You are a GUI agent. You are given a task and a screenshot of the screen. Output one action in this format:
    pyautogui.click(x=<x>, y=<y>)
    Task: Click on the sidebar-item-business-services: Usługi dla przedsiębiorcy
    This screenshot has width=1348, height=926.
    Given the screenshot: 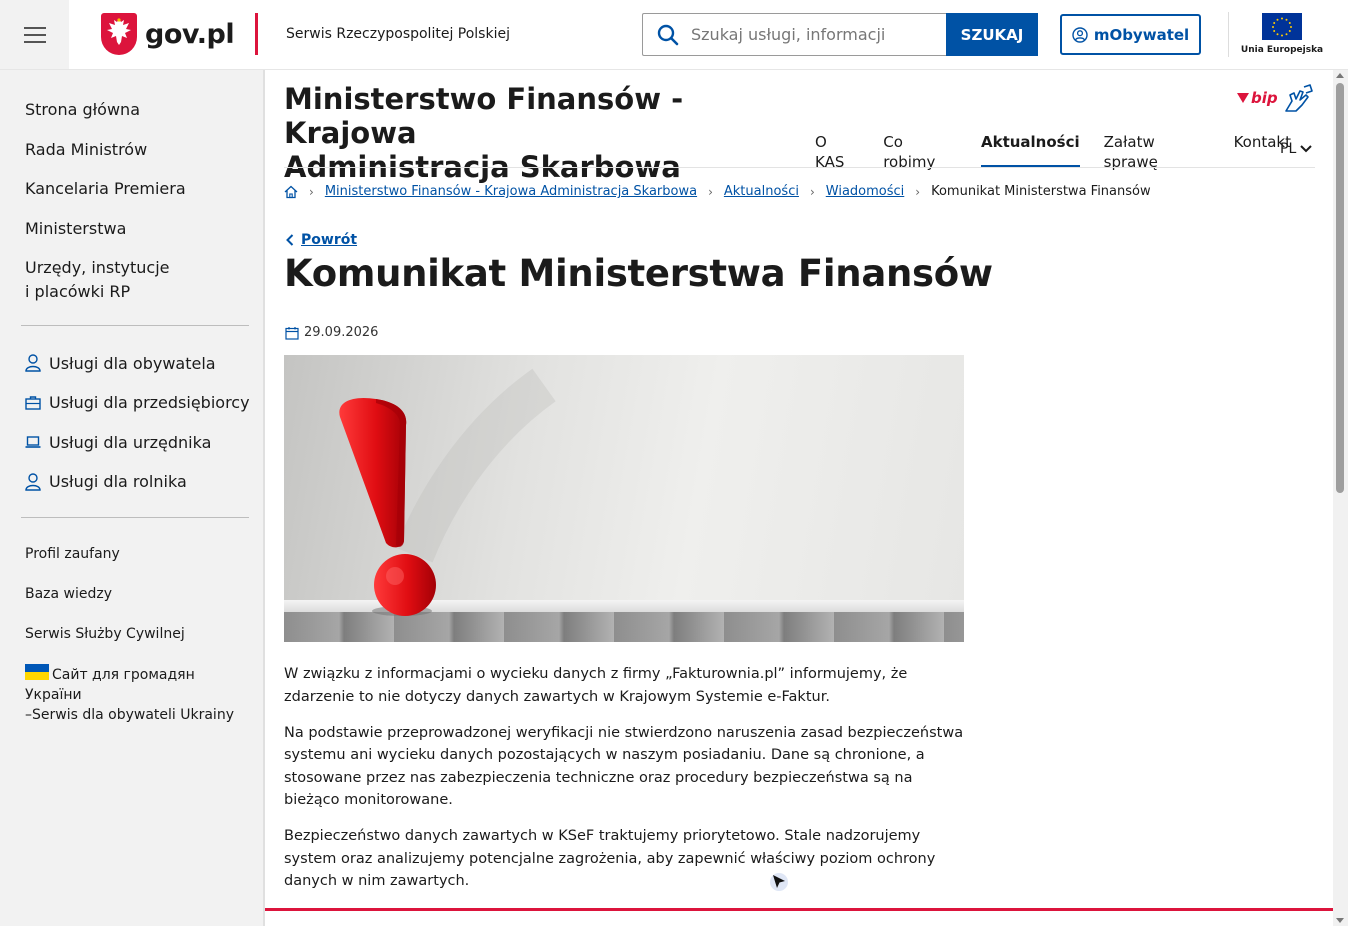 What is the action you would take?
    pyautogui.click(x=140, y=403)
    